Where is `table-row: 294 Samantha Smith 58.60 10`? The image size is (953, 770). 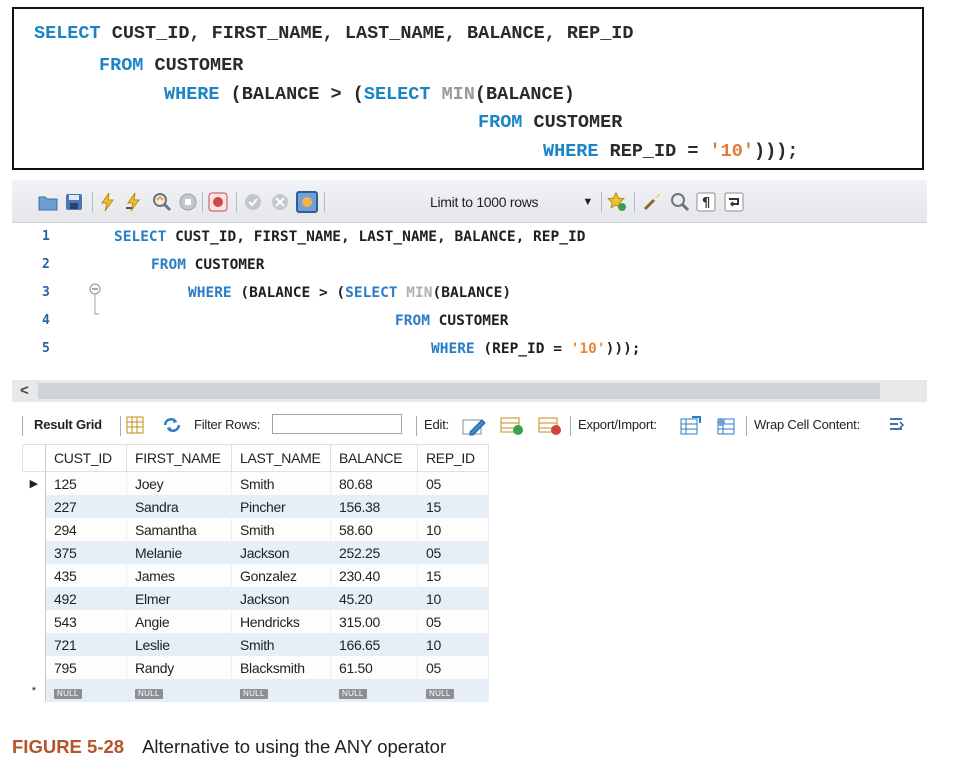
table-row: 294 Samantha Smith 58.60 10 is located at coordinates (255, 529).